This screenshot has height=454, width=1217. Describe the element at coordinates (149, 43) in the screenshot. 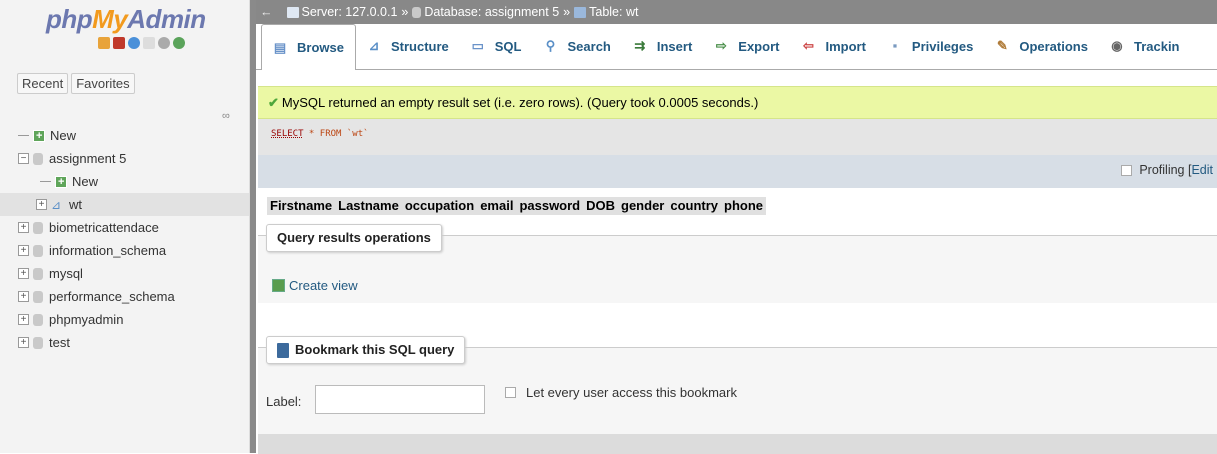

I see `docs-icon` at that location.